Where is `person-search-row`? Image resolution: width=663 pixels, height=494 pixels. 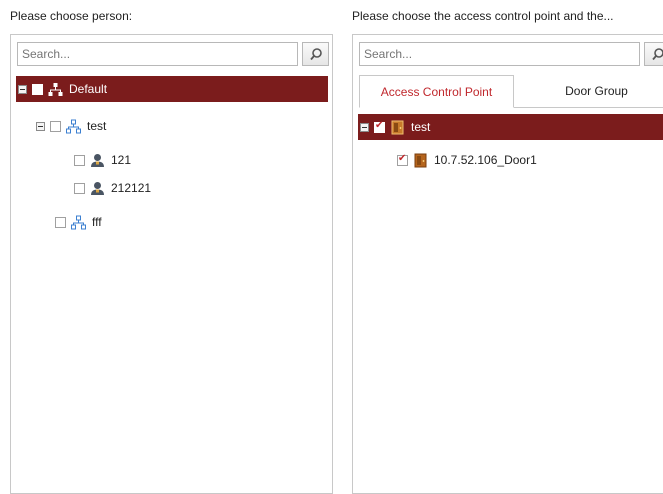
person-search-row is located at coordinates (171, 54).